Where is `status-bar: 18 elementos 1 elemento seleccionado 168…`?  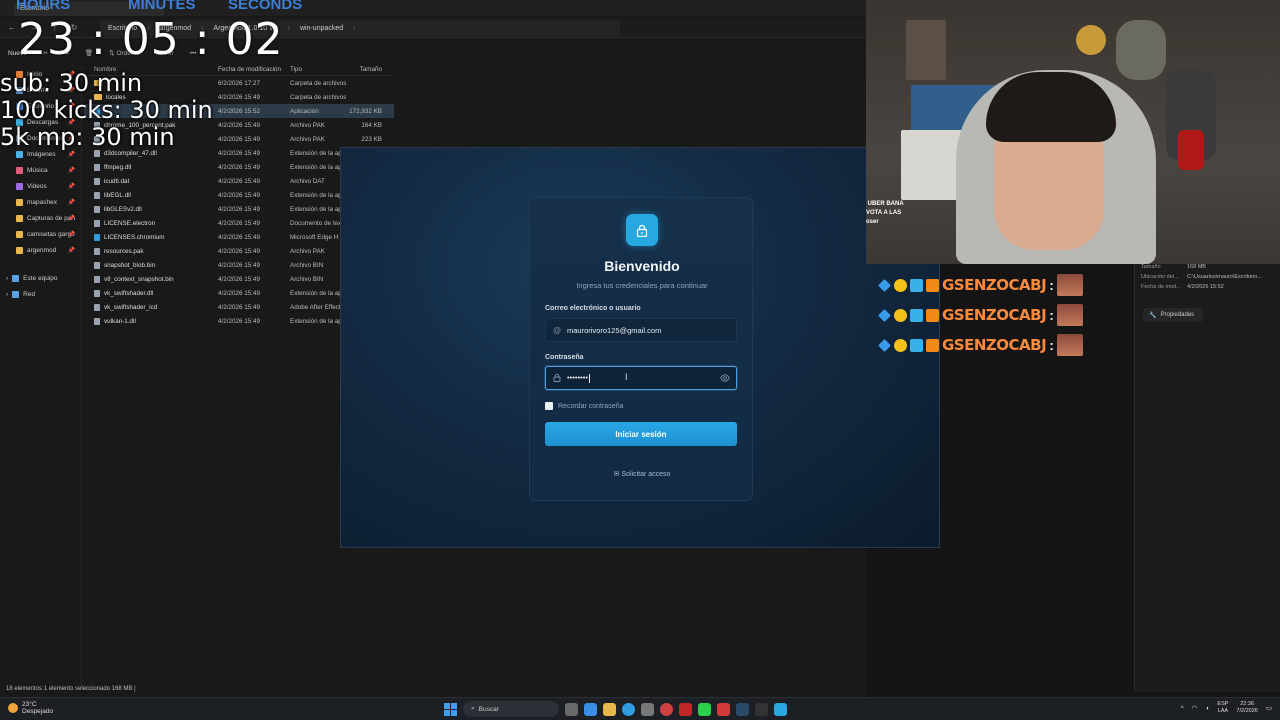 status-bar: 18 elementos 1 elemento seleccionado 168… is located at coordinates (71, 689).